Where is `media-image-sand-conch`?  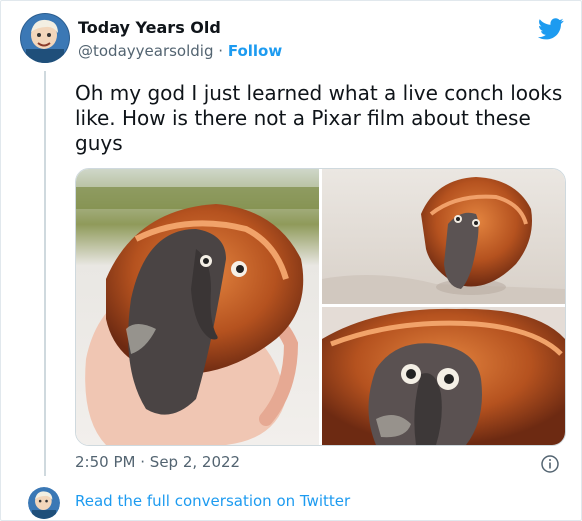
media-image-sand-conch is located at coordinates (443, 236).